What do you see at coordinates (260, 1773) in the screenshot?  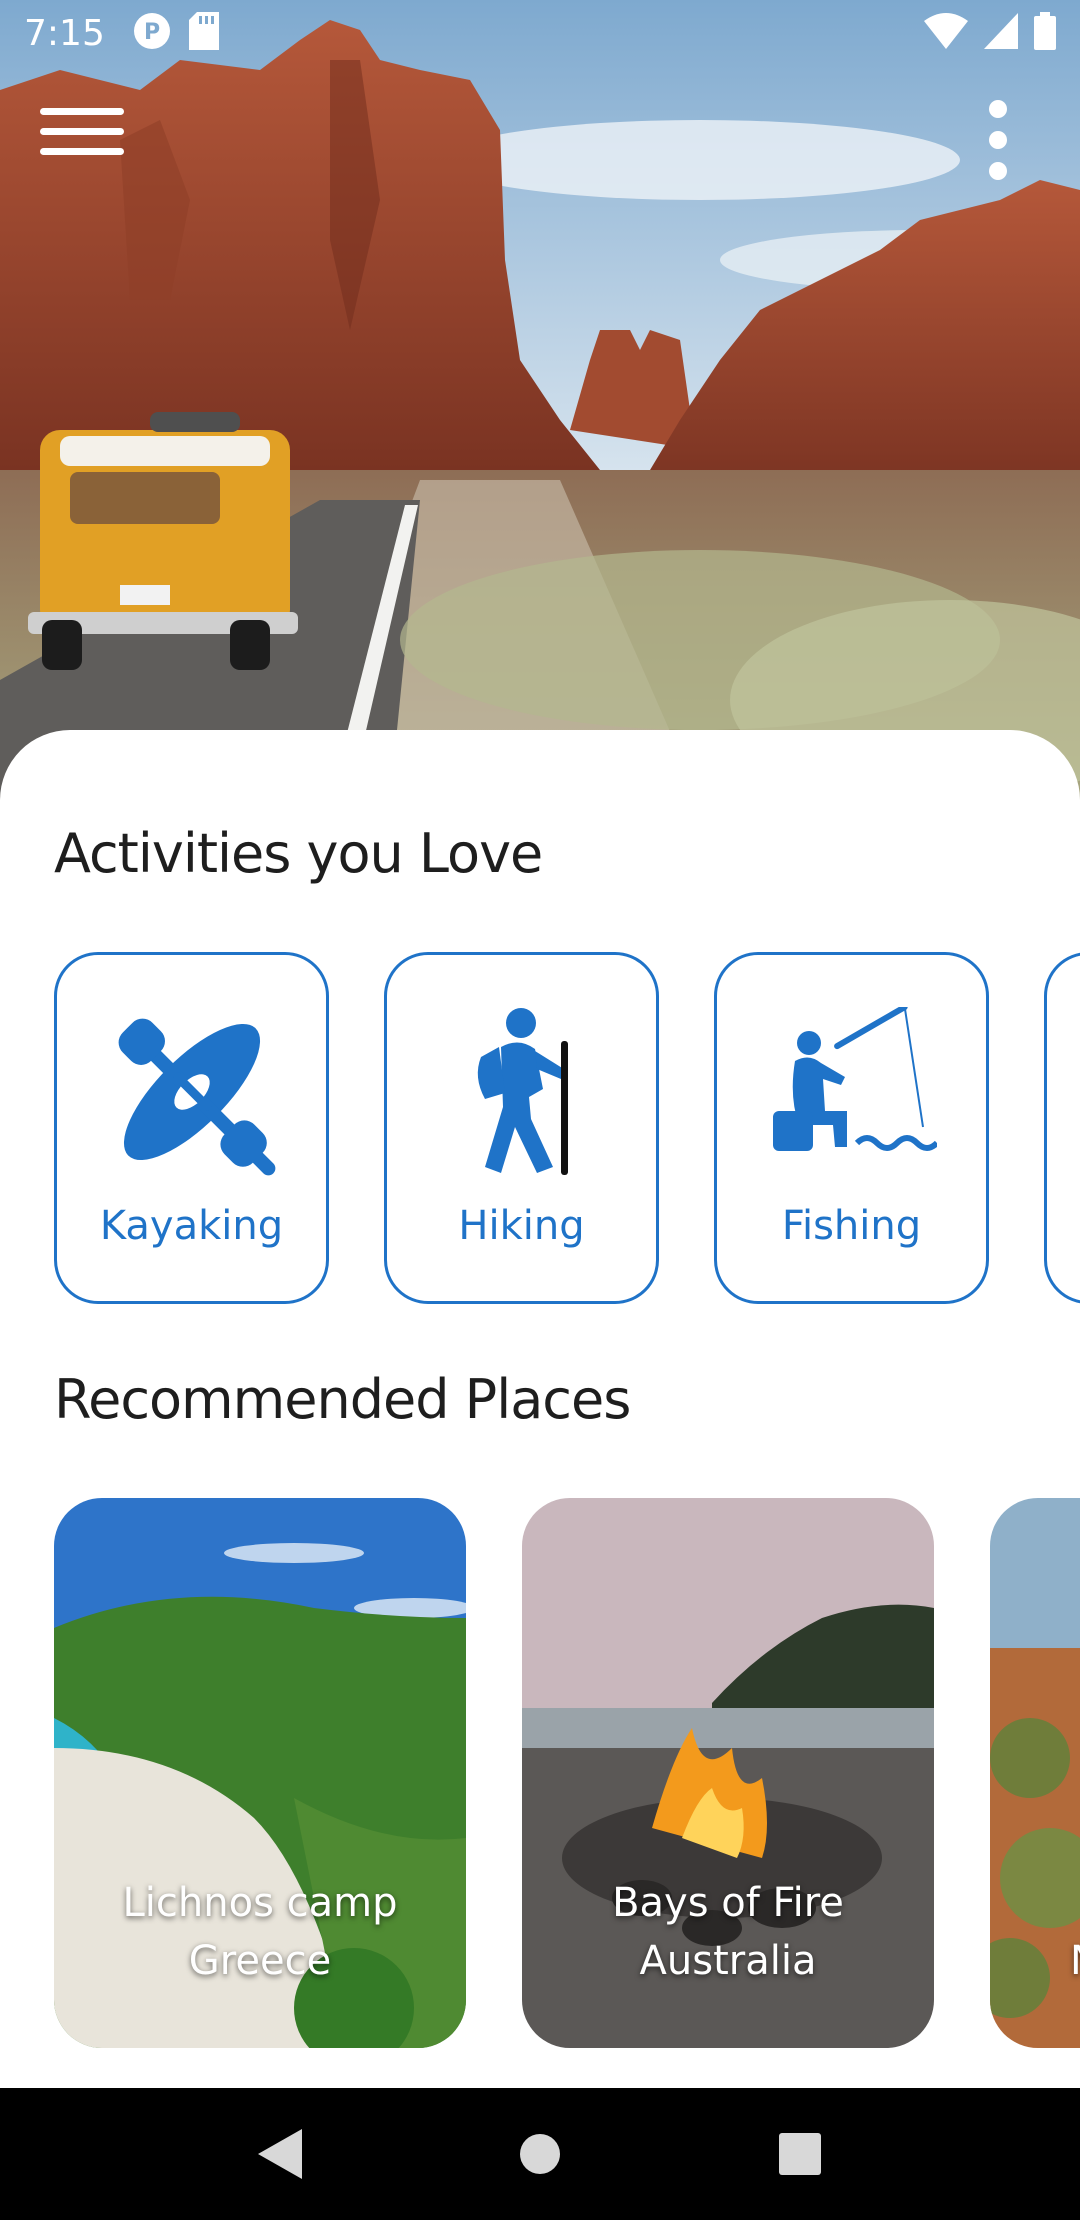 I see `place-card-lichnos: Lichnos camp Greece` at bounding box center [260, 1773].